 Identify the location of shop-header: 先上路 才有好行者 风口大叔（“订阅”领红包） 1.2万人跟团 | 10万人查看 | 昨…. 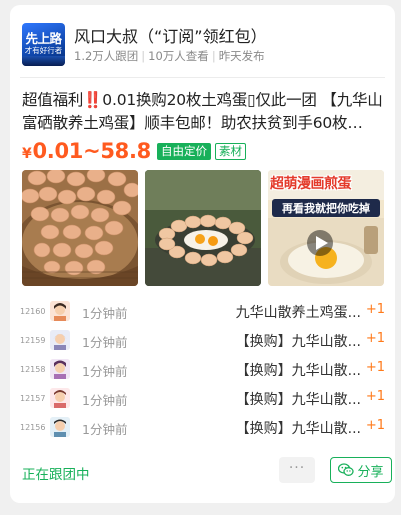
(202, 44).